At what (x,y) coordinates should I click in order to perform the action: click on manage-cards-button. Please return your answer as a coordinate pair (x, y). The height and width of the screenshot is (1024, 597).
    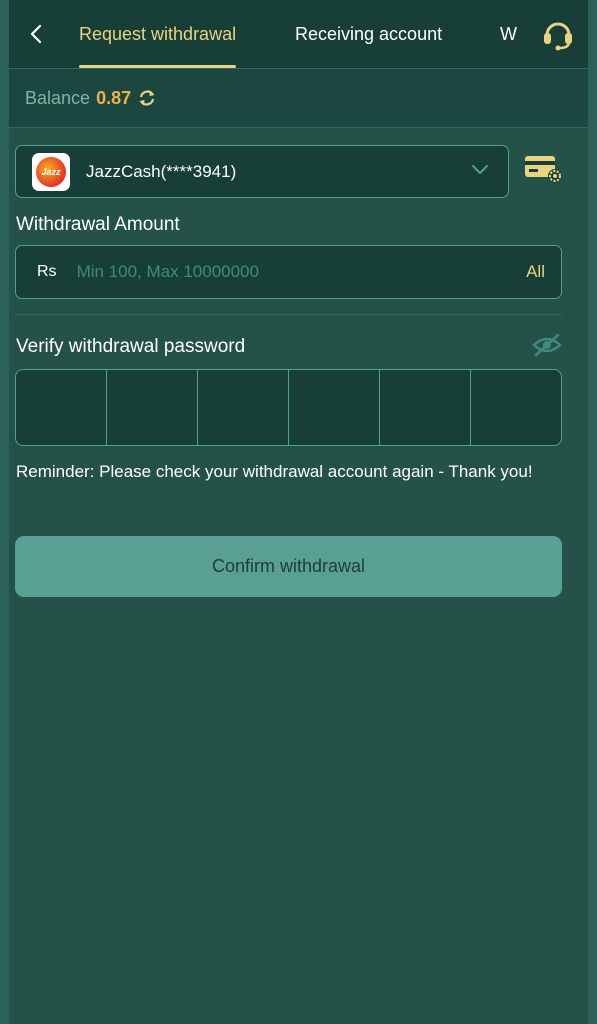
    Looking at the image, I should click on (544, 169).